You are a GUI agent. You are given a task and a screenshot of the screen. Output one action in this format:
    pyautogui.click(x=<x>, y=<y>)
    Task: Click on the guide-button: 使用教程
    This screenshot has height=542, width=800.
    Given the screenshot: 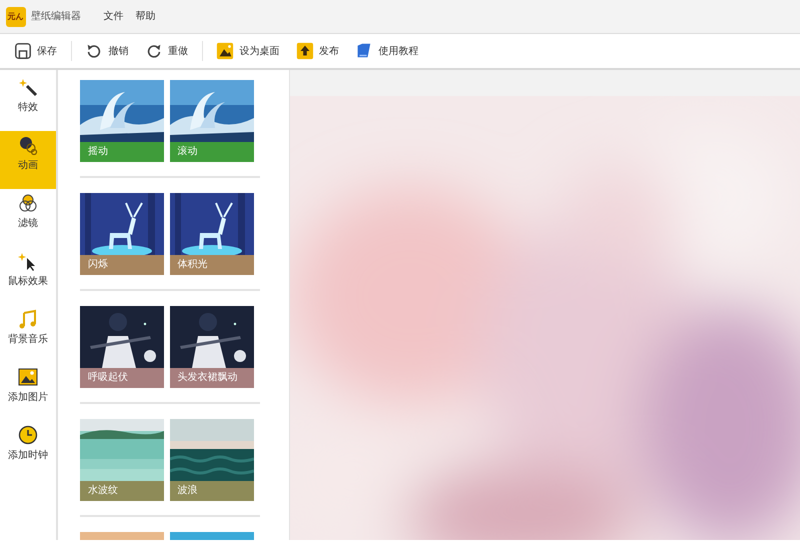 What is the action you would take?
    pyautogui.click(x=386, y=51)
    